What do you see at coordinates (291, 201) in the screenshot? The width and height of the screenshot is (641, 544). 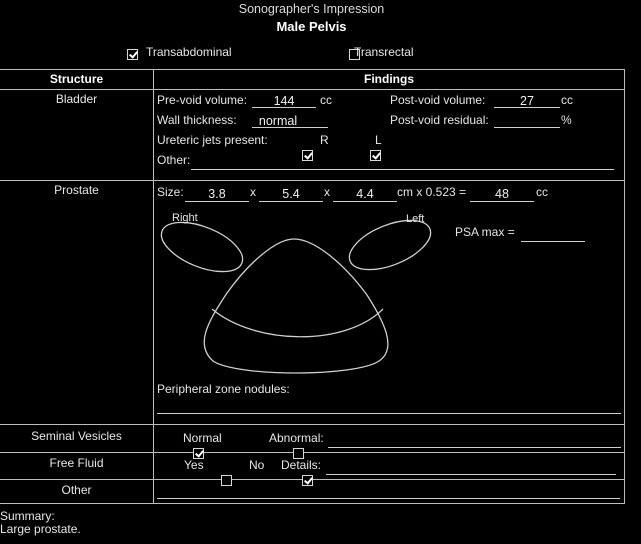 I see `prostate-dim2-field` at bounding box center [291, 201].